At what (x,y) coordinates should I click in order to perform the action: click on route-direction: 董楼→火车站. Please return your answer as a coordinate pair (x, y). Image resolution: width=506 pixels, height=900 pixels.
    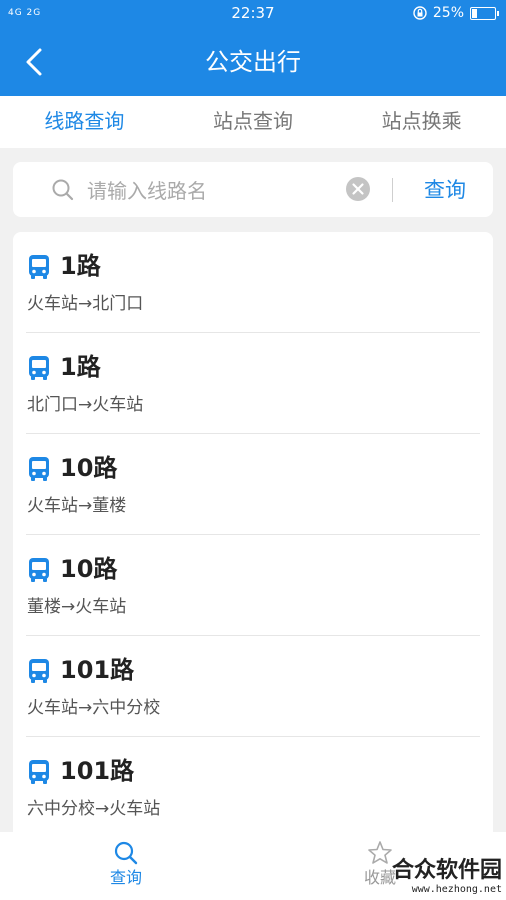
    Looking at the image, I should click on (77, 607).